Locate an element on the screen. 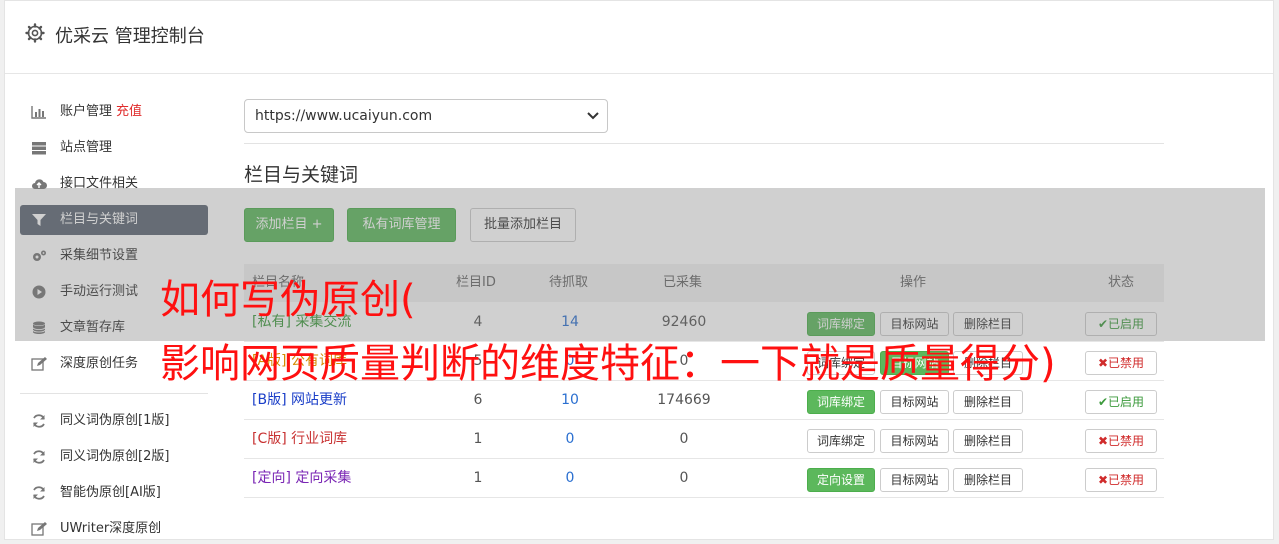 This screenshot has width=1279, height=544. divider is located at coordinates (704, 143).